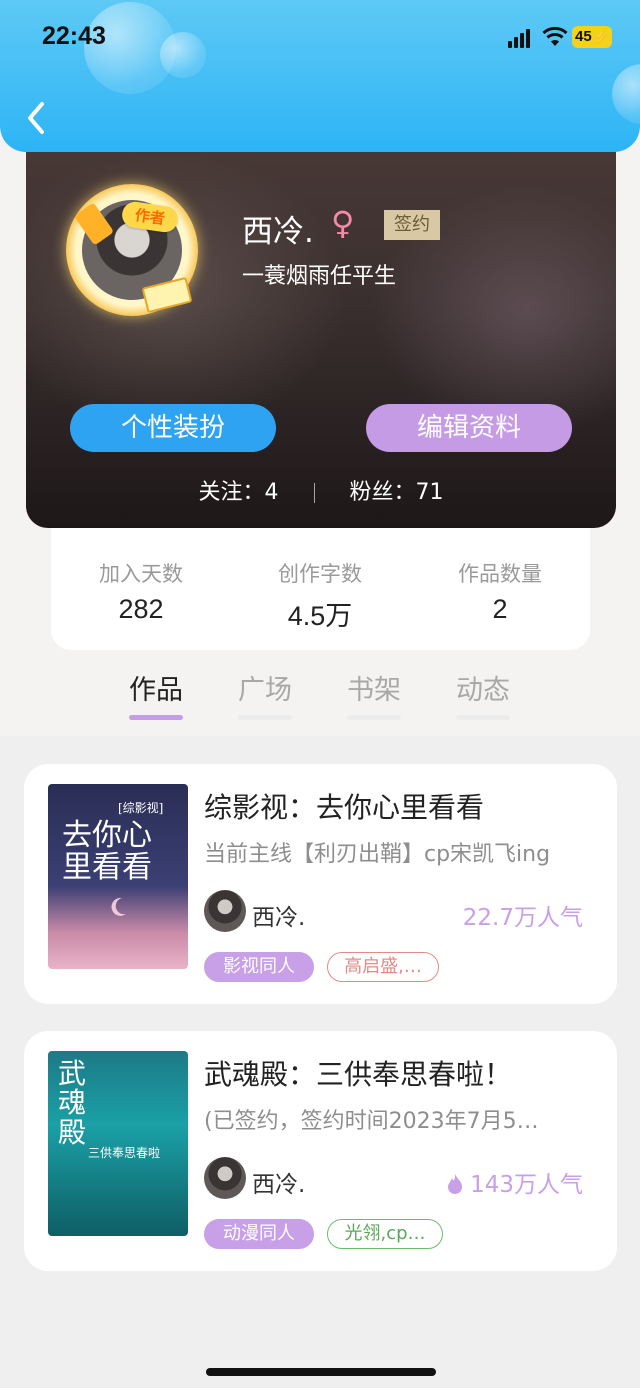 The height and width of the screenshot is (1388, 640). What do you see at coordinates (118, 906) in the screenshot?
I see `moon-icon` at bounding box center [118, 906].